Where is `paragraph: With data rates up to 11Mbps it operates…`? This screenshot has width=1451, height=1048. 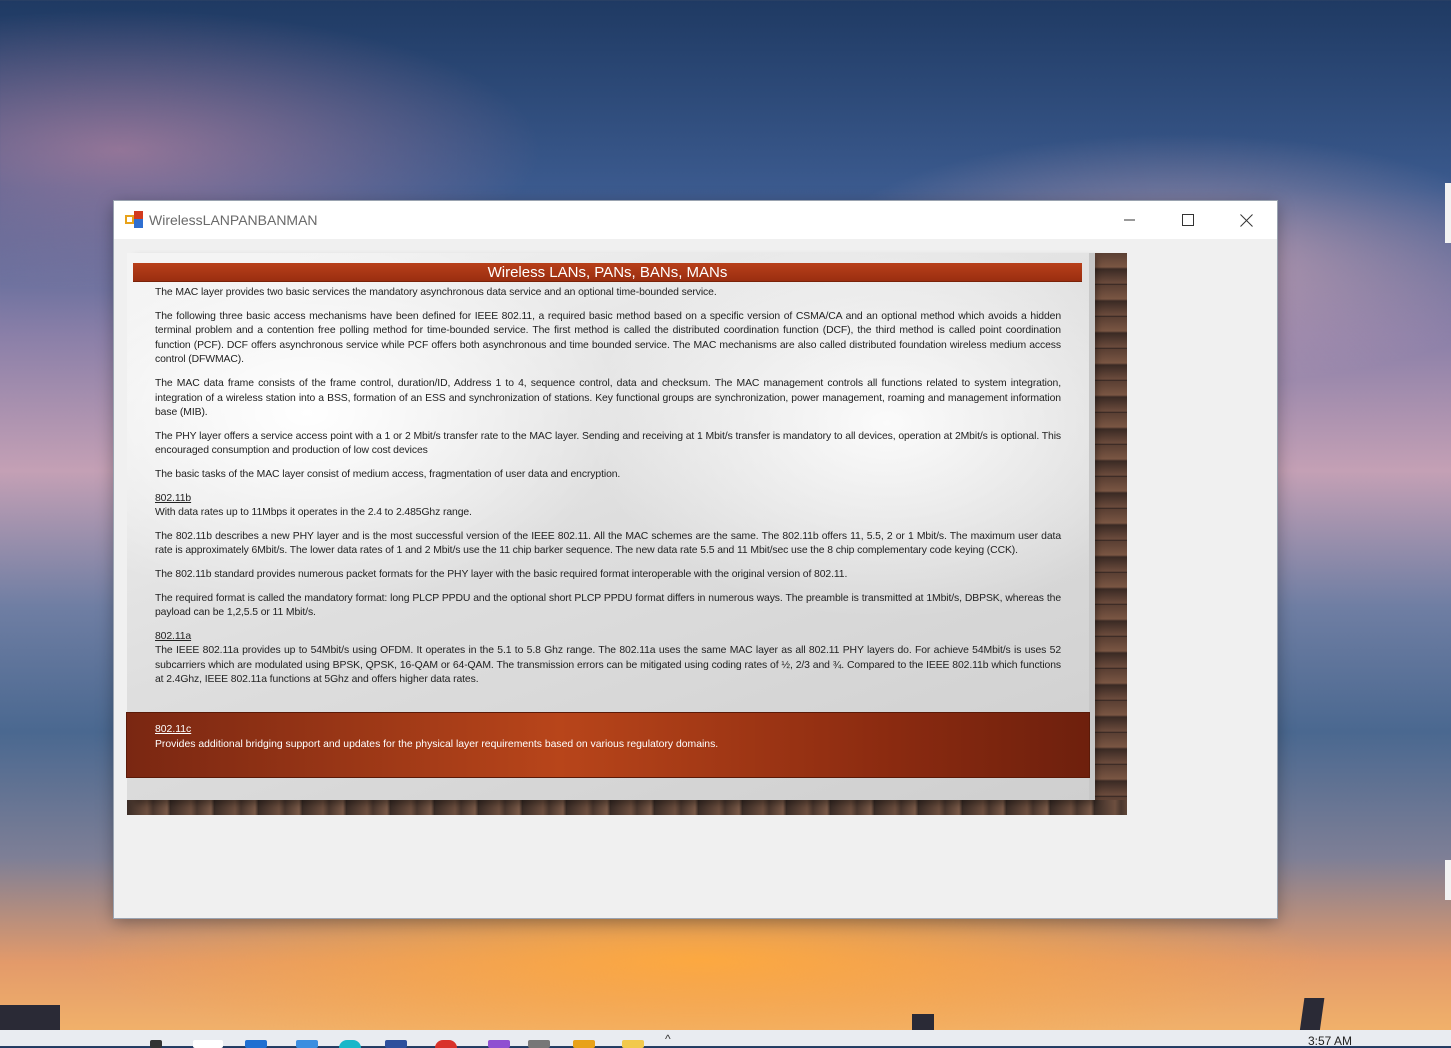 paragraph: With data rates up to 11Mbps it operates… is located at coordinates (313, 513).